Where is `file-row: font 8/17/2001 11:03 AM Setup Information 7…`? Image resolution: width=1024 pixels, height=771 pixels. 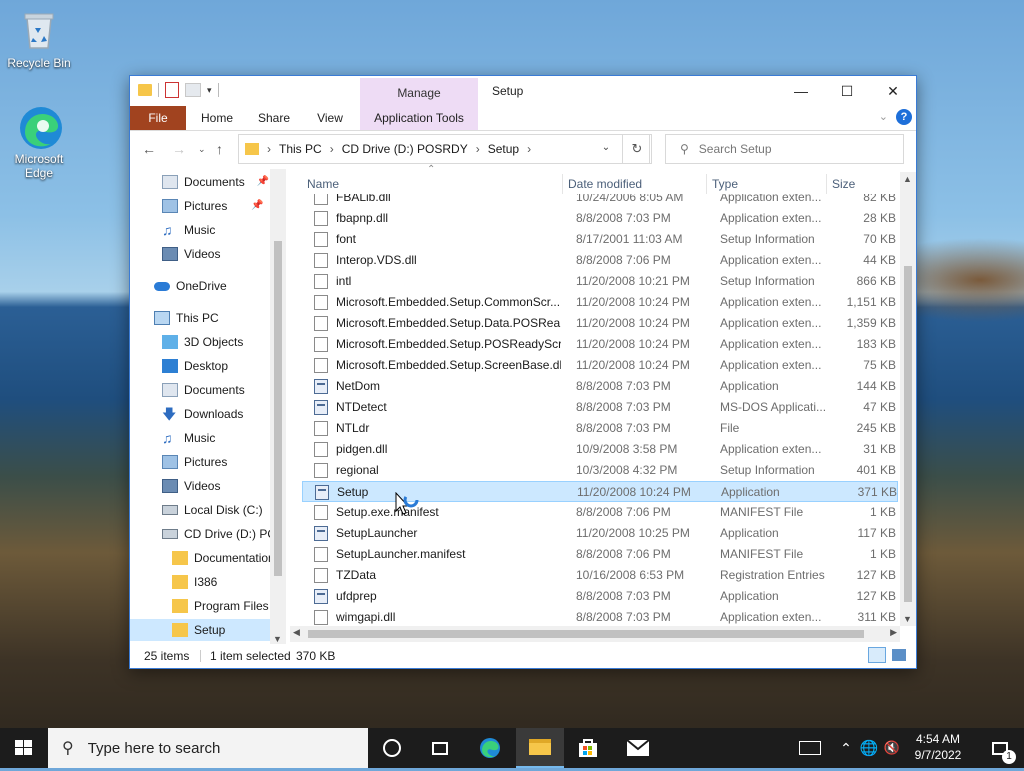
file-row: font 8/17/2001 11:03 AM Setup Information 7… is located at coordinates (600, 239).